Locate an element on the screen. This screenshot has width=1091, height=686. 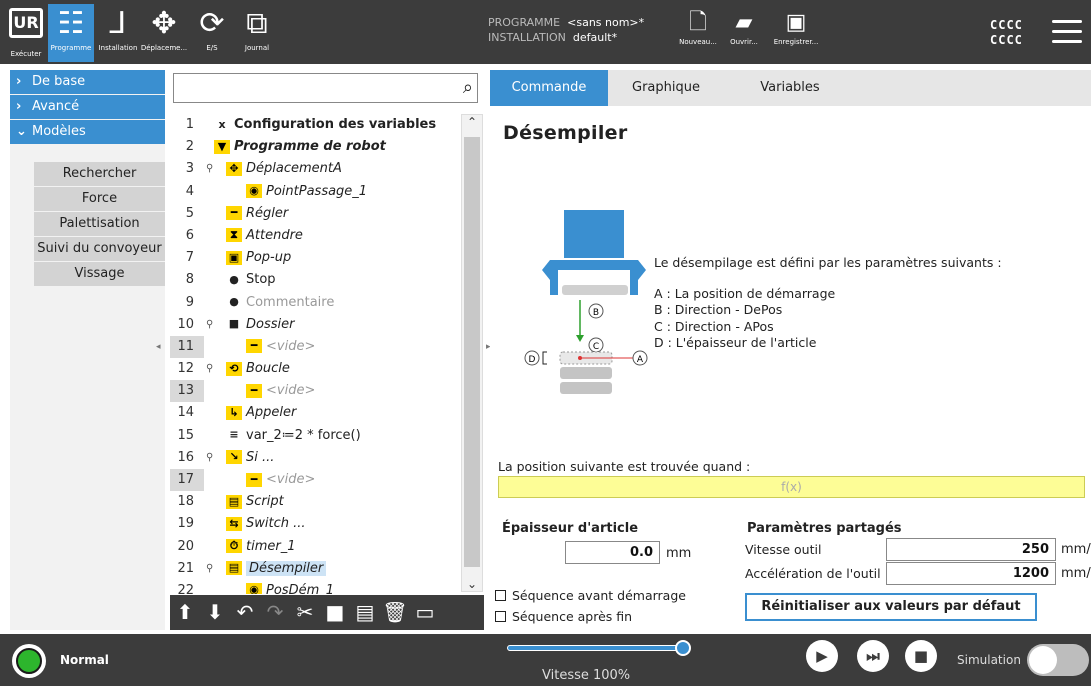
tree-row-number: 8 is located at coordinates (189, 280).